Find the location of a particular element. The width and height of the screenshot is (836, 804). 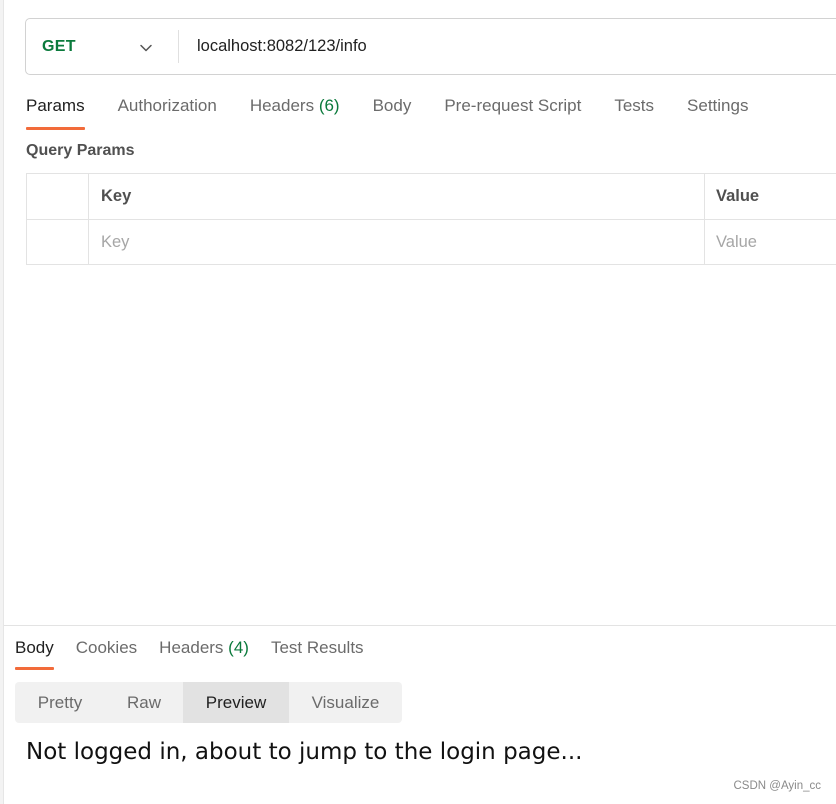

tab-test-results: Test Results is located at coordinates (317, 654).